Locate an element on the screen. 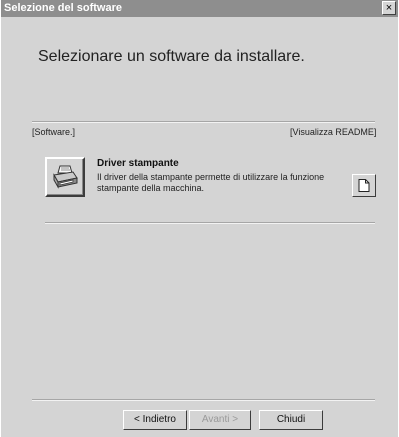  header-divider is located at coordinates (203, 122).